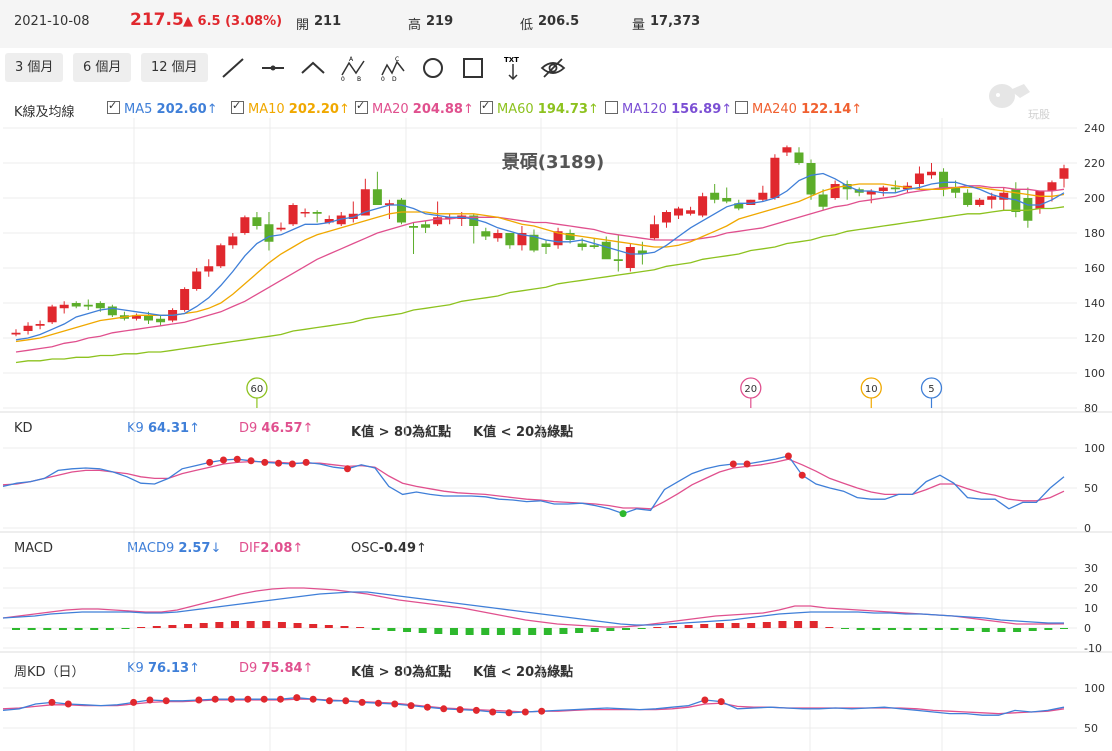  Describe the element at coordinates (1091, 608) in the screenshot. I see `macd-tick-label: 10` at that location.